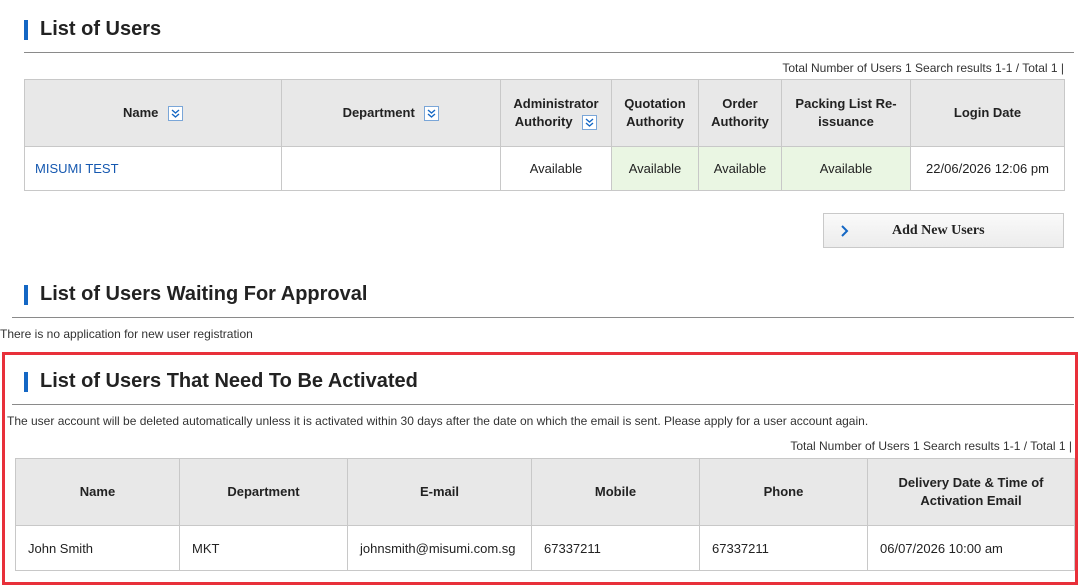 The height and width of the screenshot is (588, 1080). What do you see at coordinates (938, 230) in the screenshot?
I see `add-new-users-label: Add New Users` at bounding box center [938, 230].